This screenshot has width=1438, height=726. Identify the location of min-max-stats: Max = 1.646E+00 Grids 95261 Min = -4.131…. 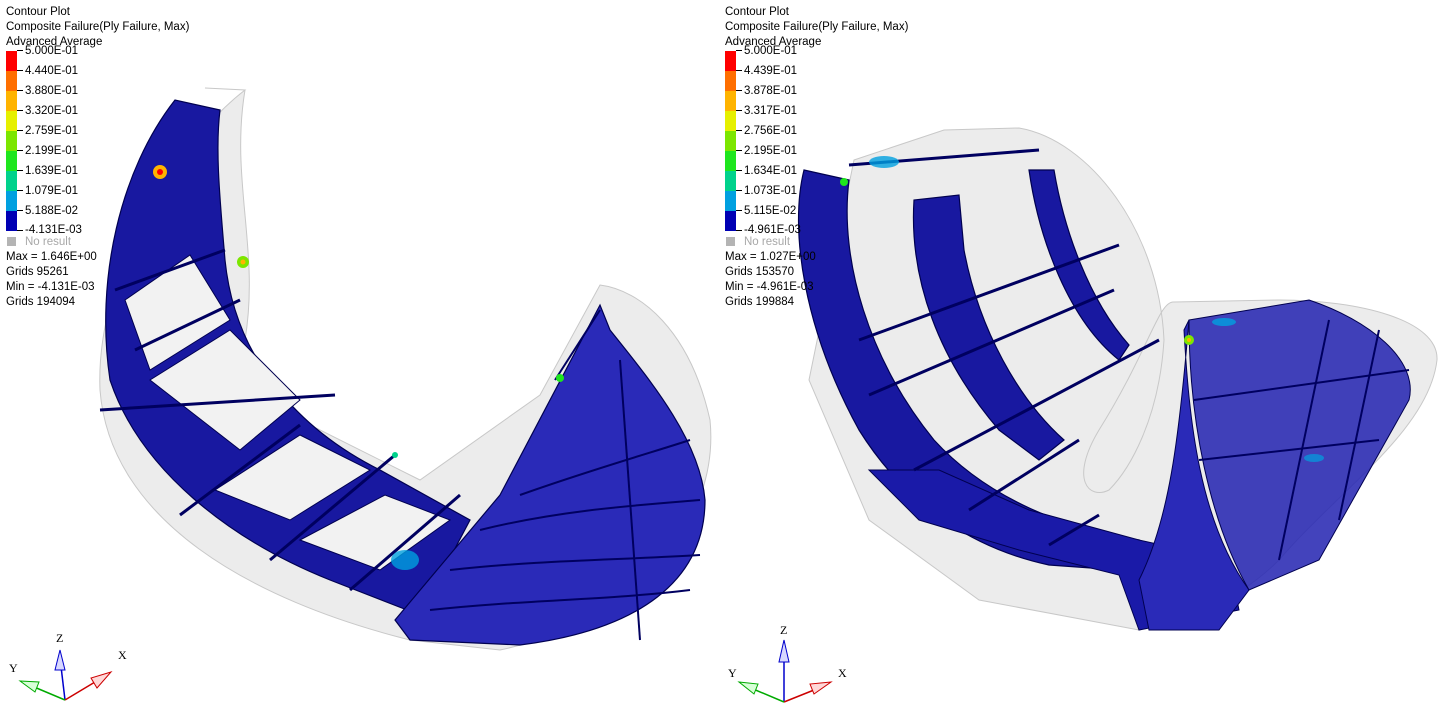
(97, 280).